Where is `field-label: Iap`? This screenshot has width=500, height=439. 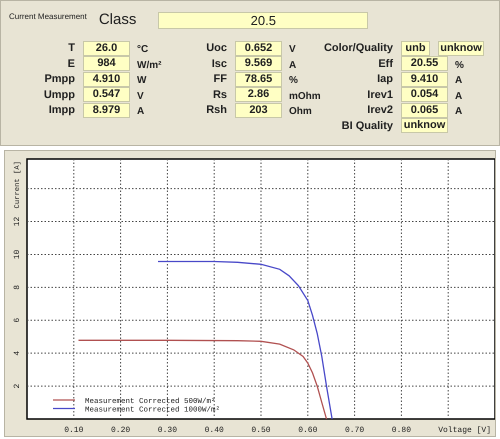
field-label: Iap is located at coordinates (384, 79).